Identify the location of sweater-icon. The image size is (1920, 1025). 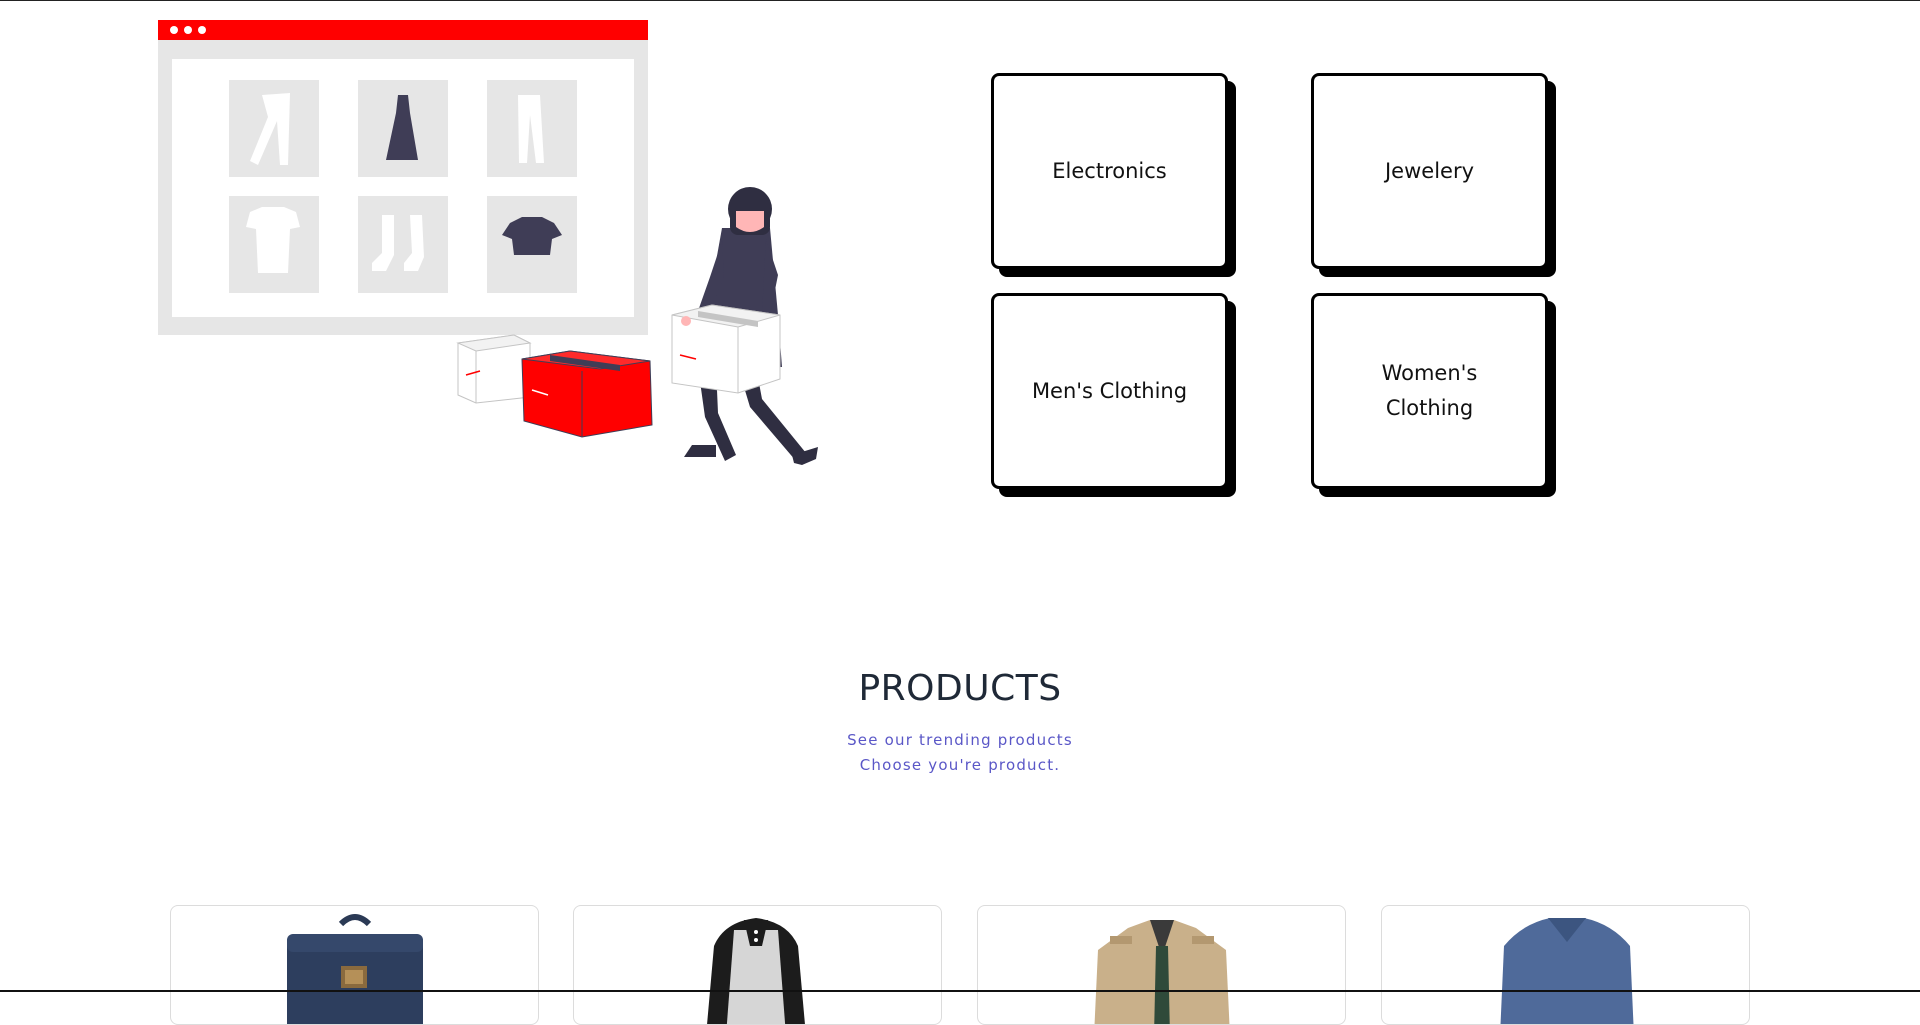
(1567, 971).